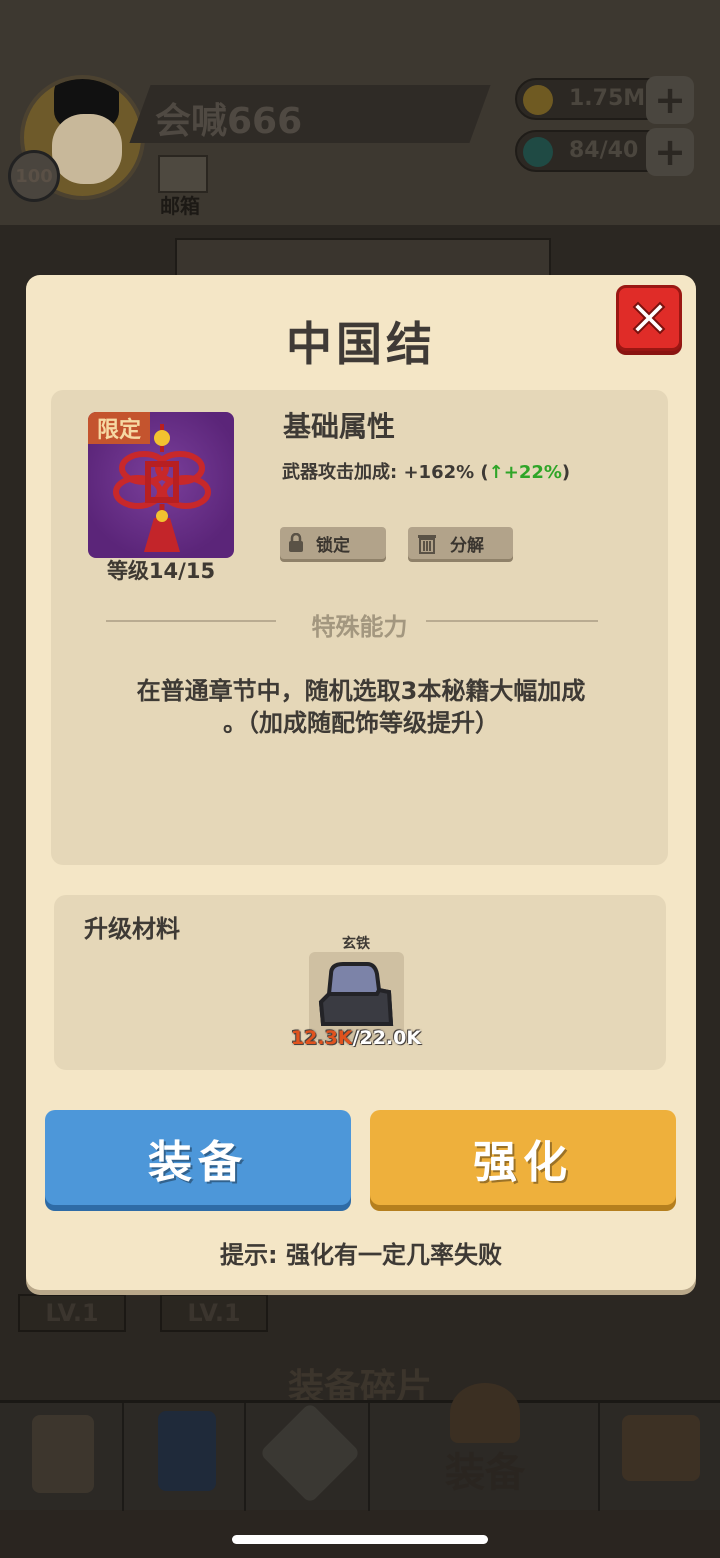 This screenshot has height=1558, width=720. What do you see at coordinates (485, 1473) in the screenshot?
I see `nav-active-label: 装备` at bounding box center [485, 1473].